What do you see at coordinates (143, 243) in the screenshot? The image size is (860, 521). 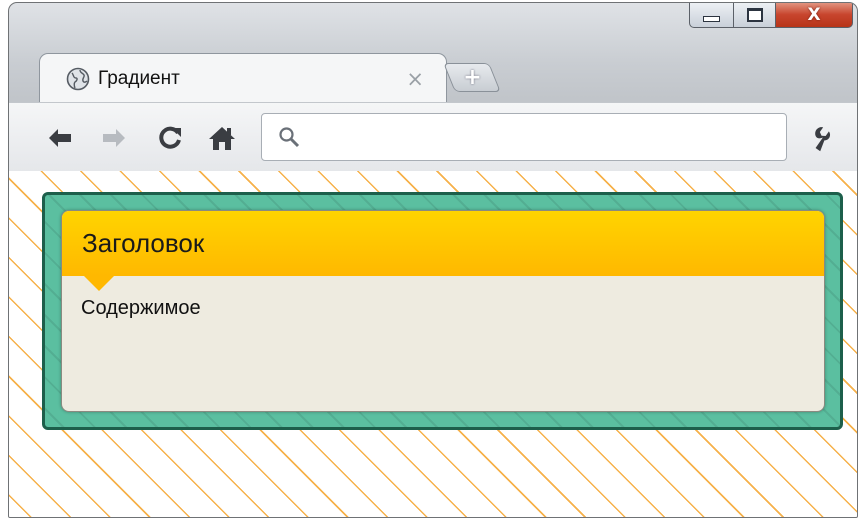 I see `card-title: Заголовок` at bounding box center [143, 243].